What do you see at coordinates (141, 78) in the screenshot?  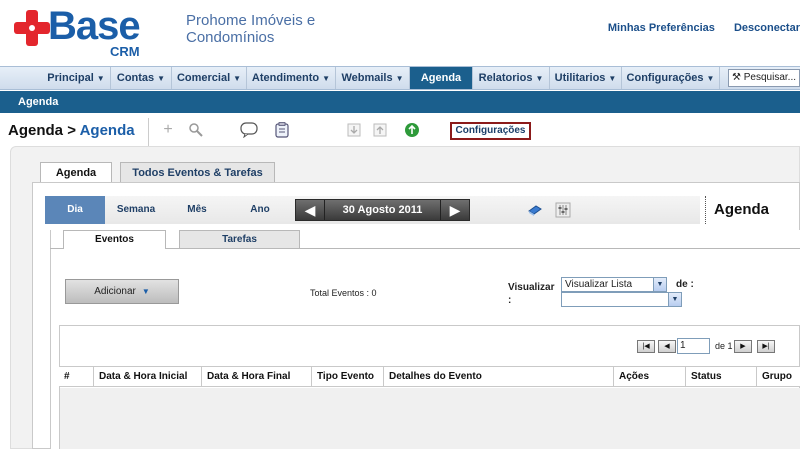 I see `nav-item-contas: Contas ▼` at bounding box center [141, 78].